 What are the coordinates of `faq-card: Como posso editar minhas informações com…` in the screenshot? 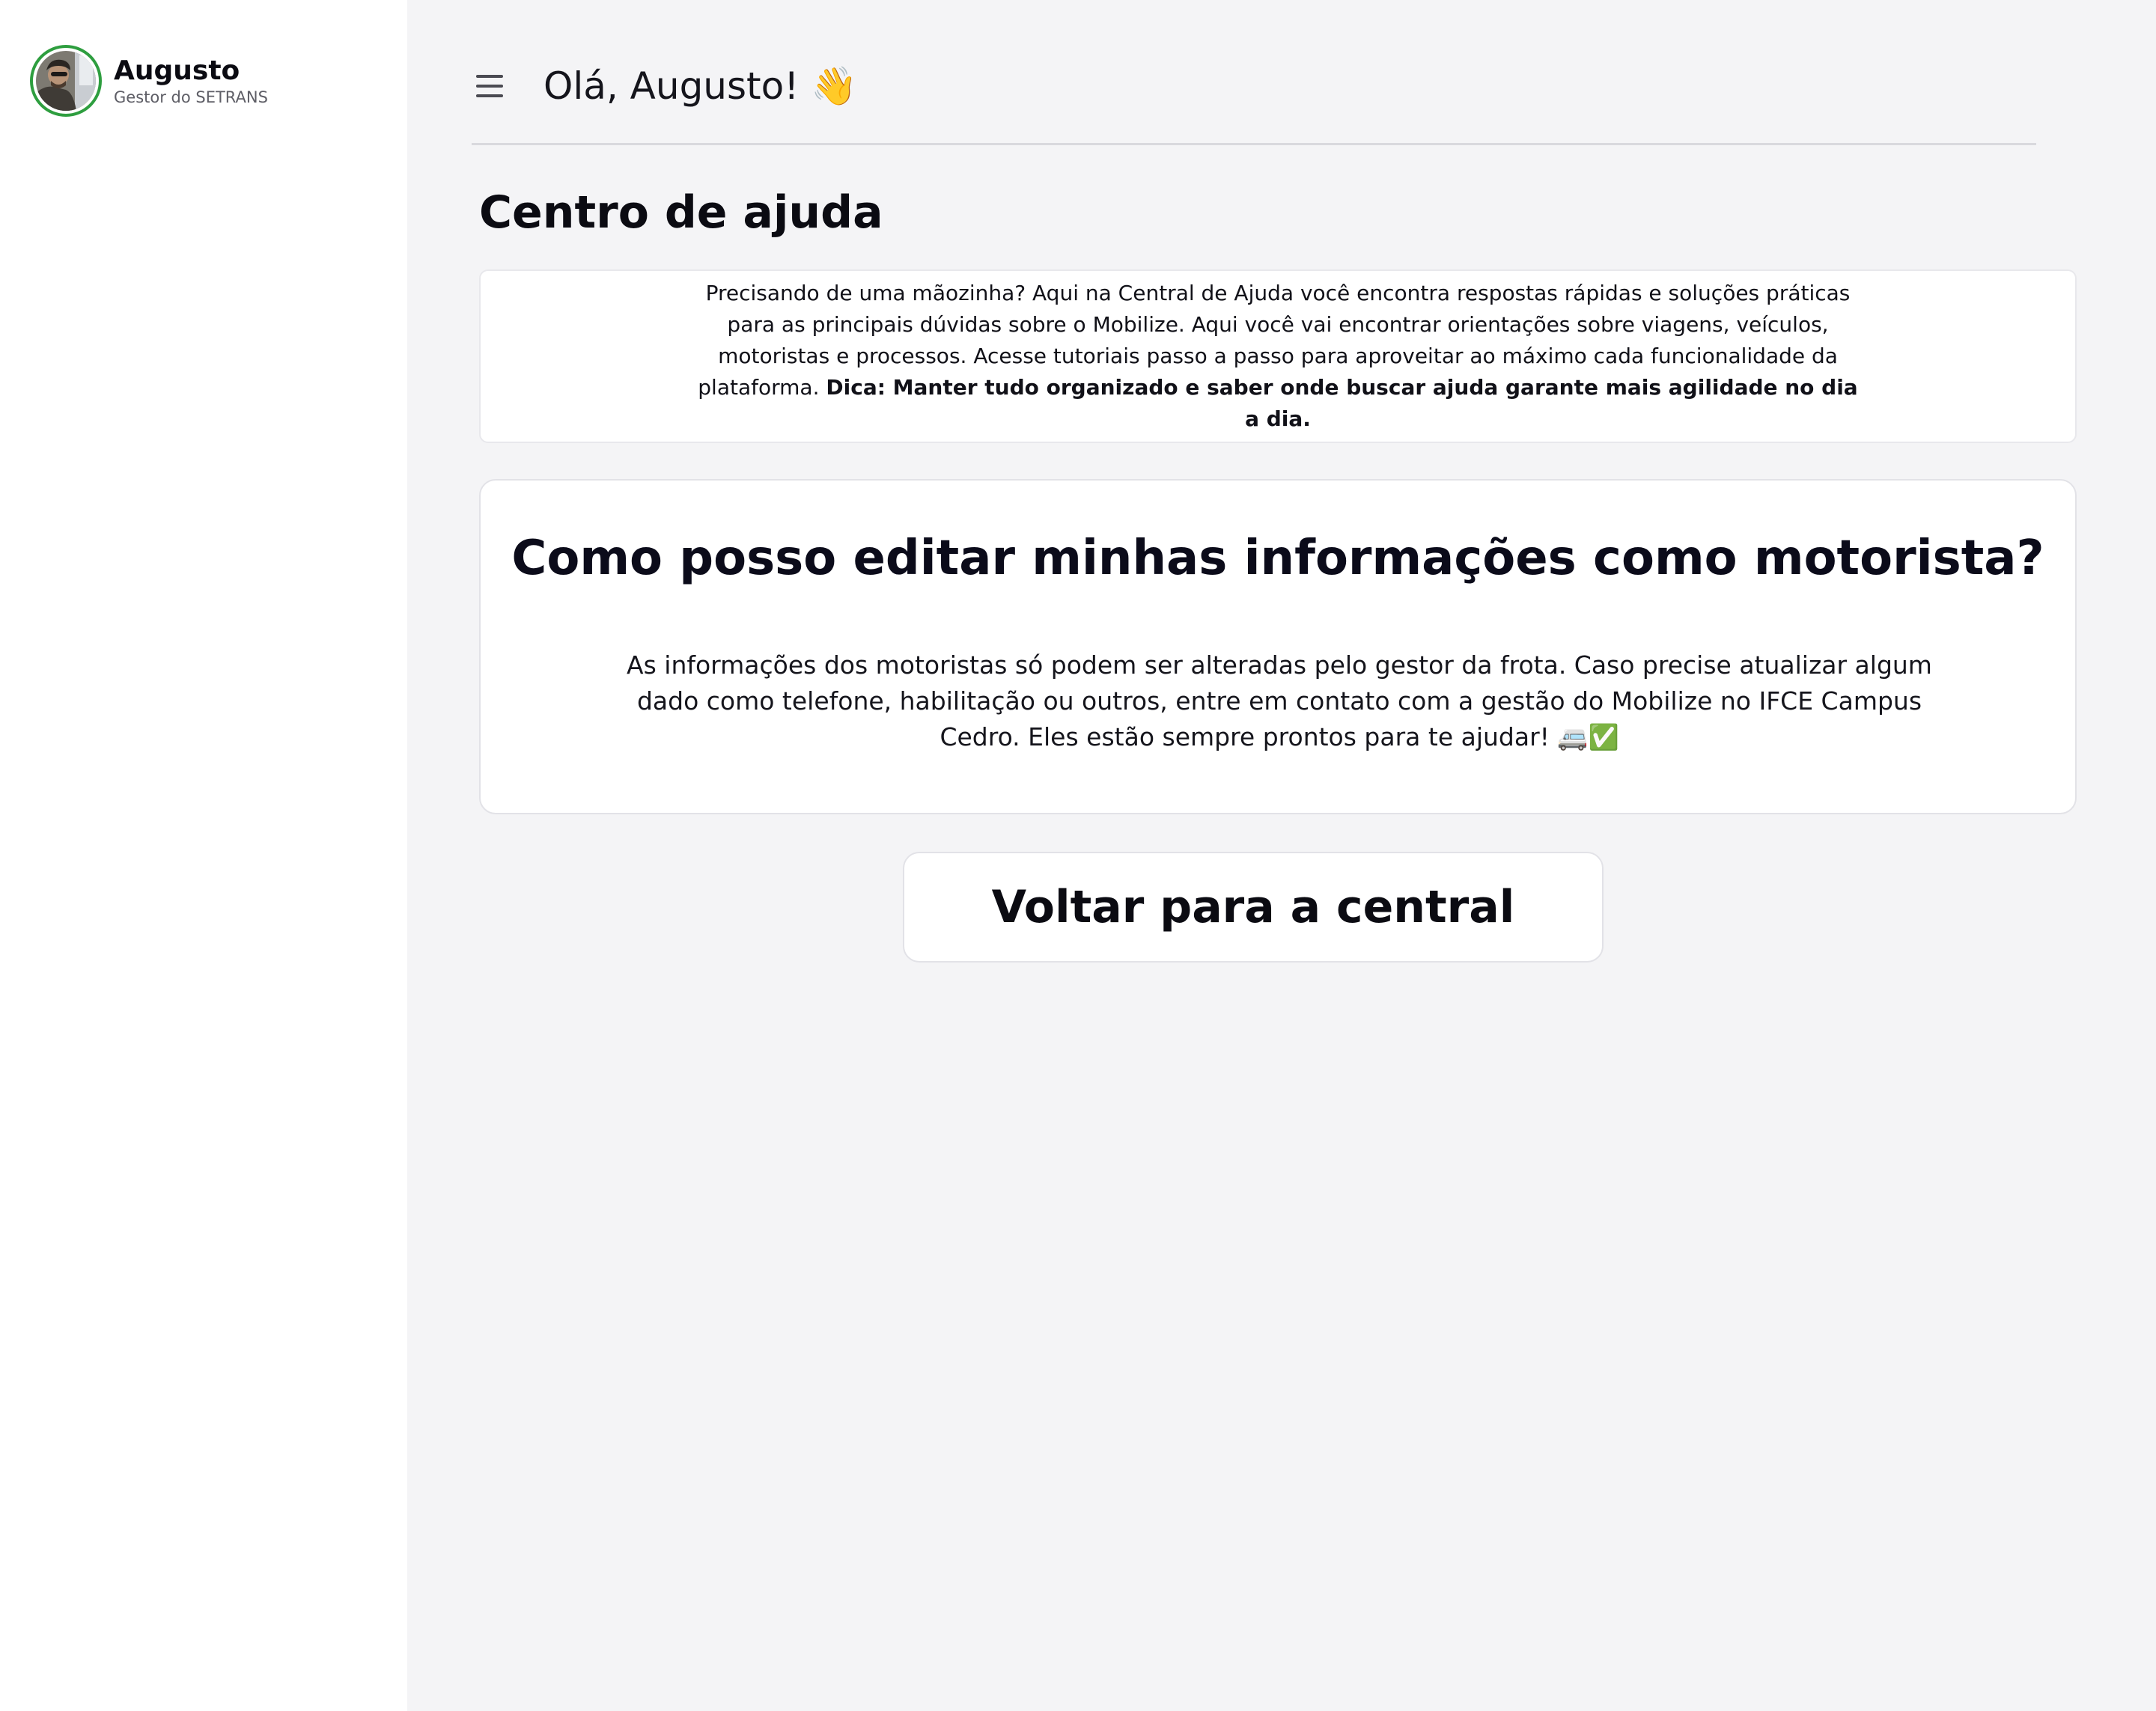 It's located at (1278, 646).